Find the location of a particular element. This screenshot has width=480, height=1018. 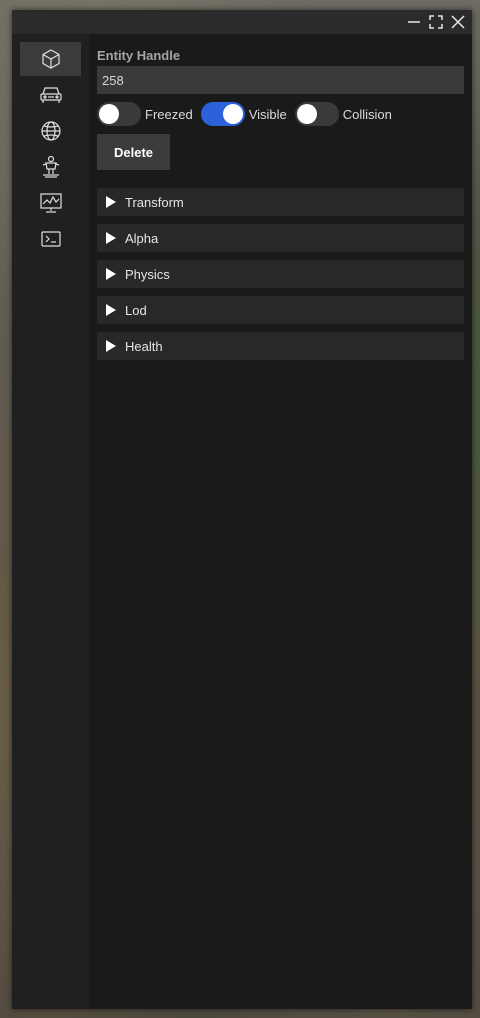

section-label: Lod is located at coordinates (136, 310).